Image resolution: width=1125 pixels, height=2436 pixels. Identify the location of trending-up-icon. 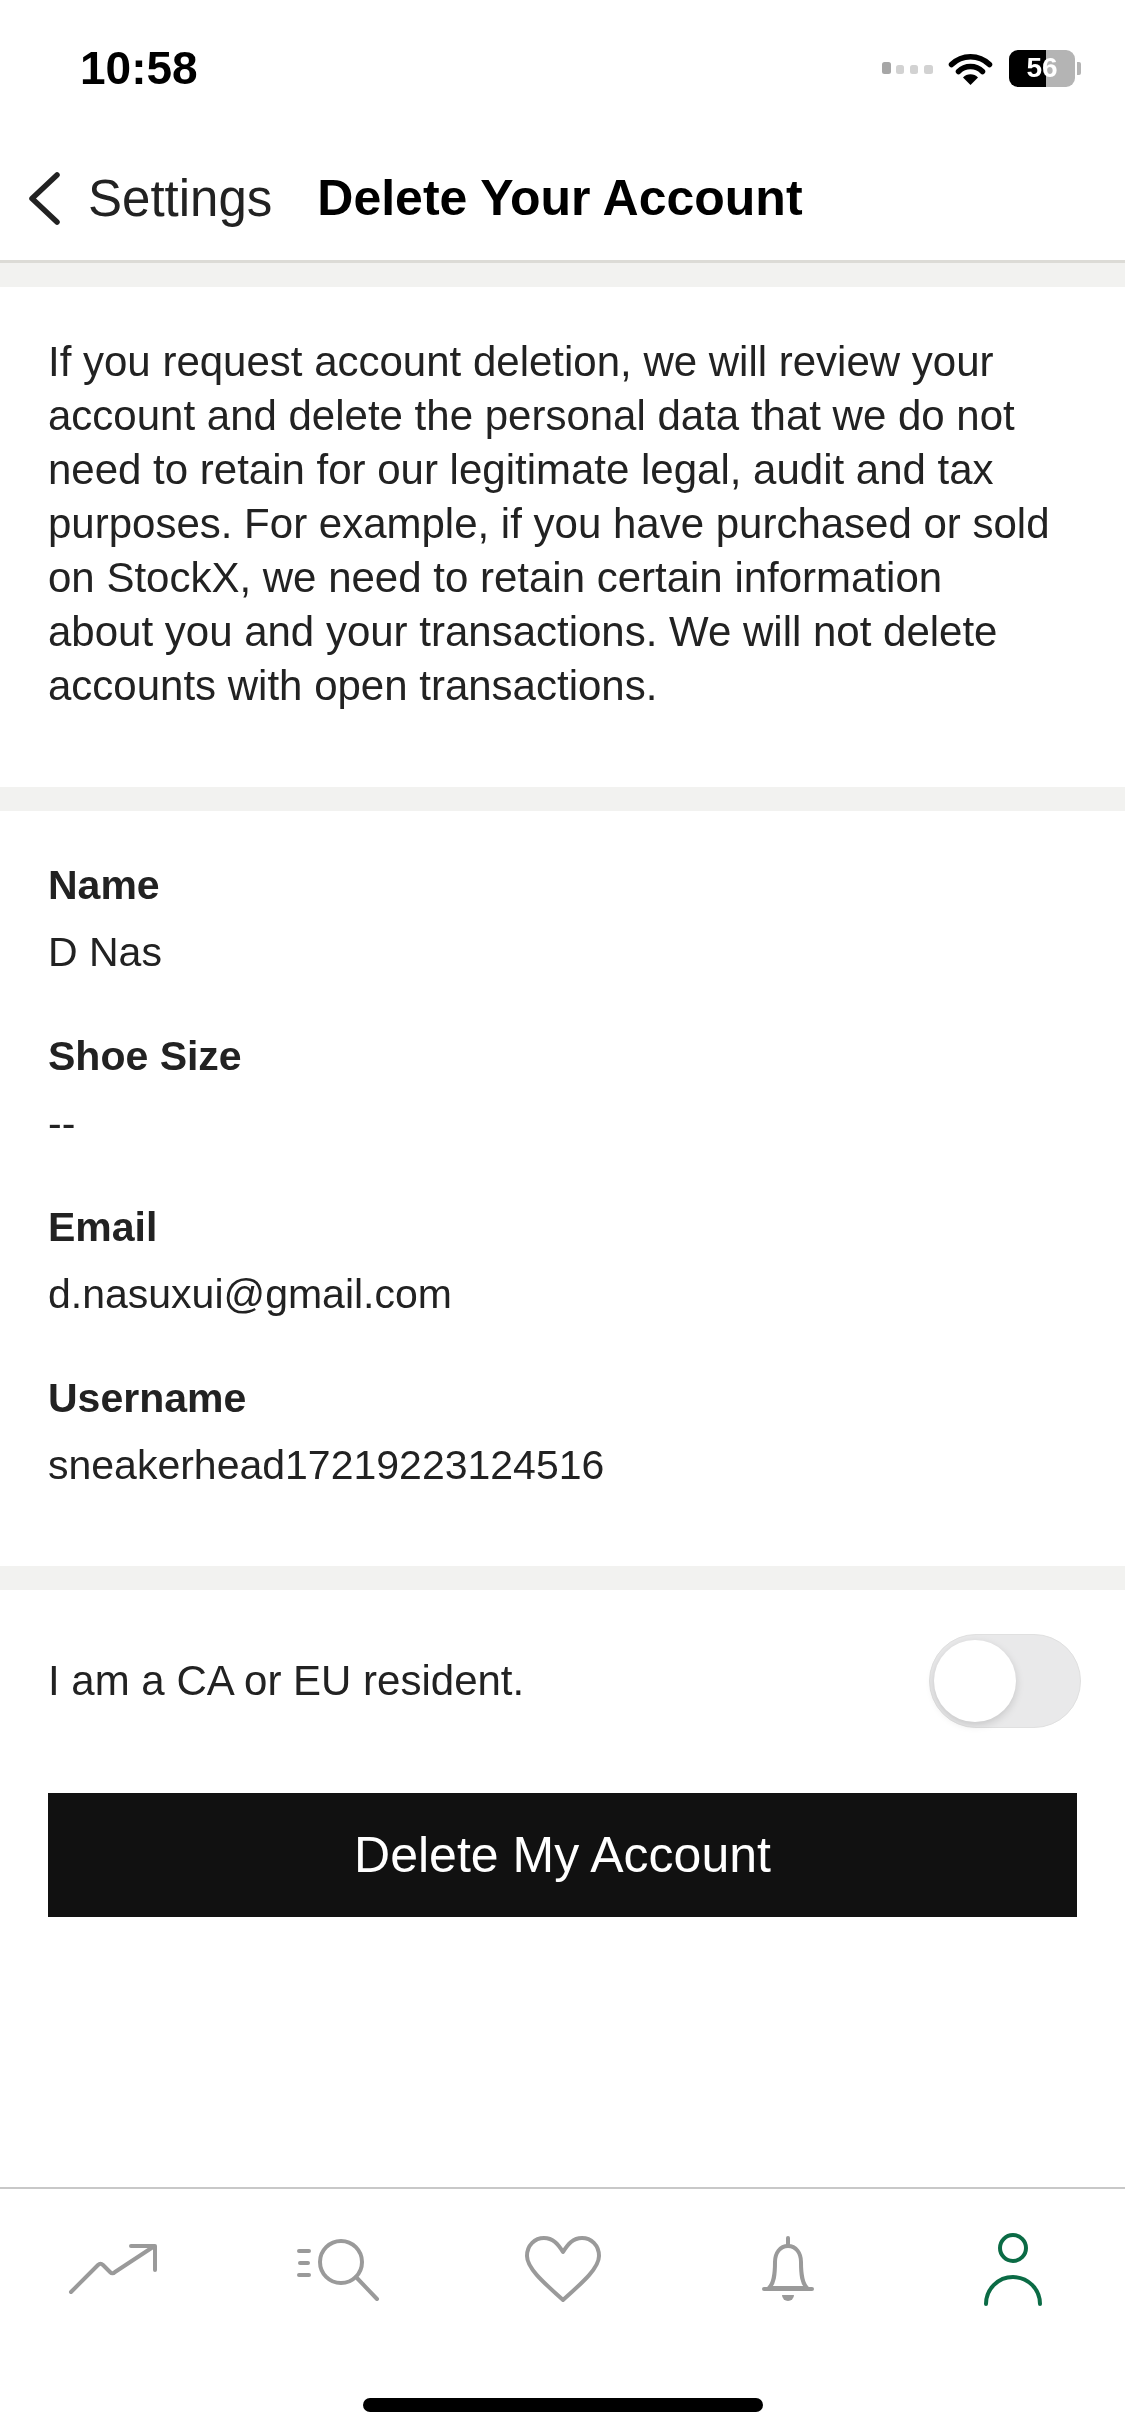
(112, 2269).